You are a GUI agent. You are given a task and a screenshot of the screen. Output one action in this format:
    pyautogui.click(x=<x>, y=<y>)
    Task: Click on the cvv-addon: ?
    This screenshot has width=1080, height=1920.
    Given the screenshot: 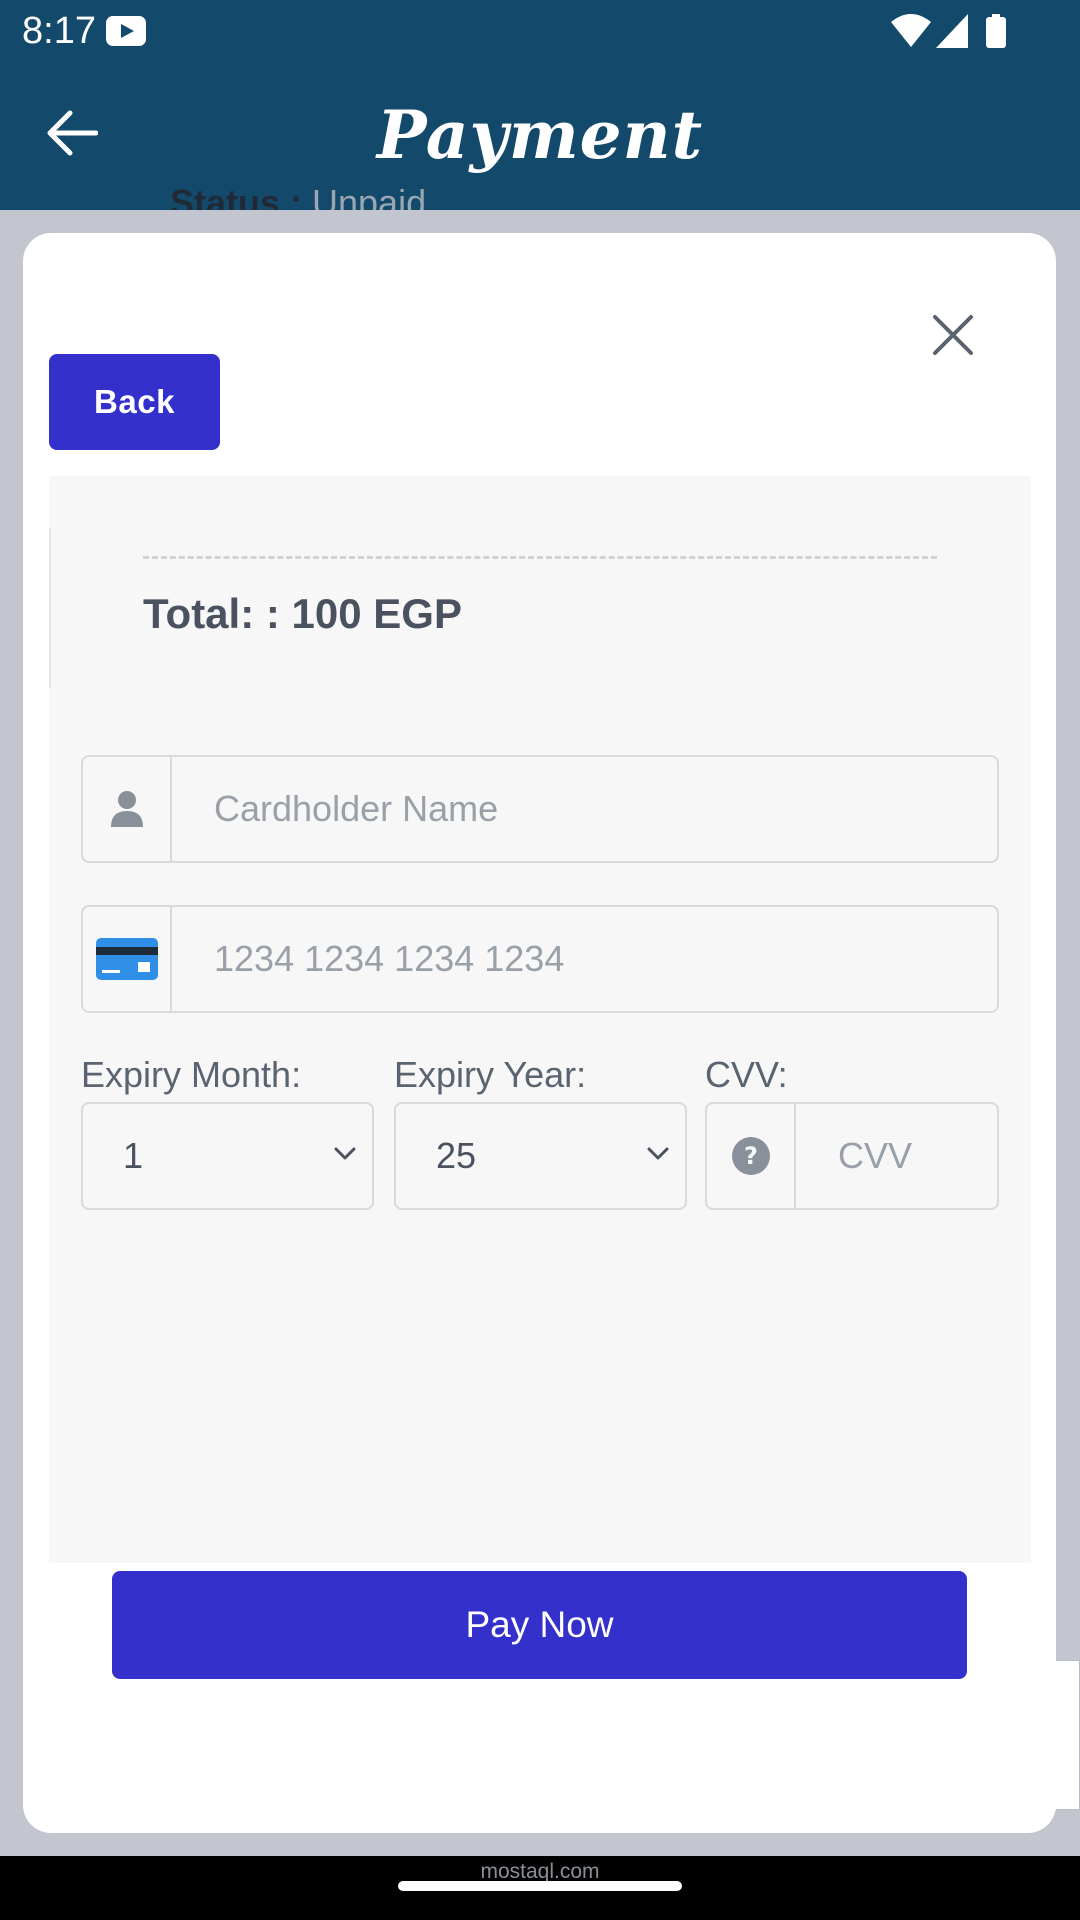 What is the action you would take?
    pyautogui.click(x=751, y=1156)
    